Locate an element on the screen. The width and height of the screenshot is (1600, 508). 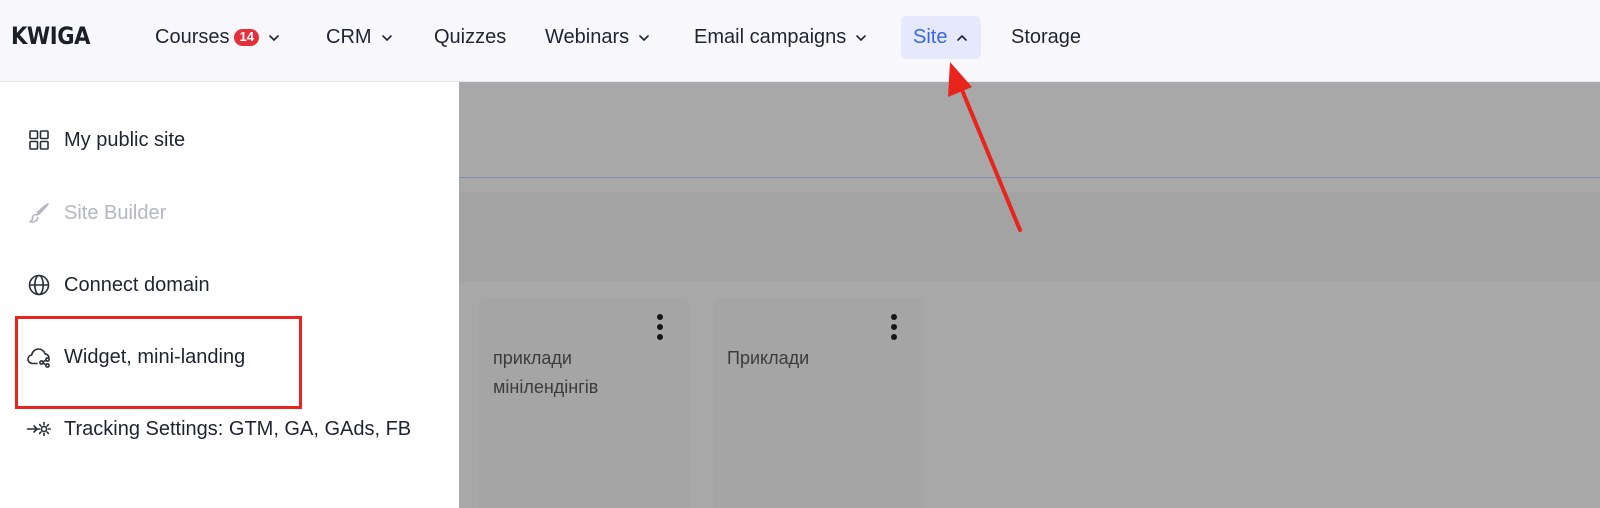
landing-card-title: Приклади is located at coordinates (768, 358).